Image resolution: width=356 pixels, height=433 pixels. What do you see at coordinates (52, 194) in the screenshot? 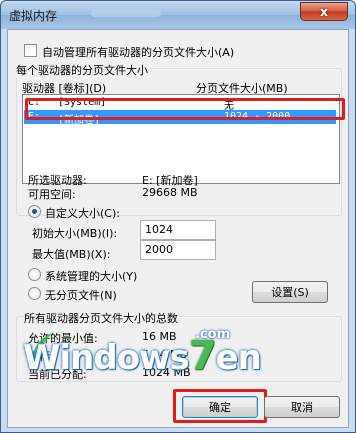
I see `free-space-label: 可用空间:` at bounding box center [52, 194].